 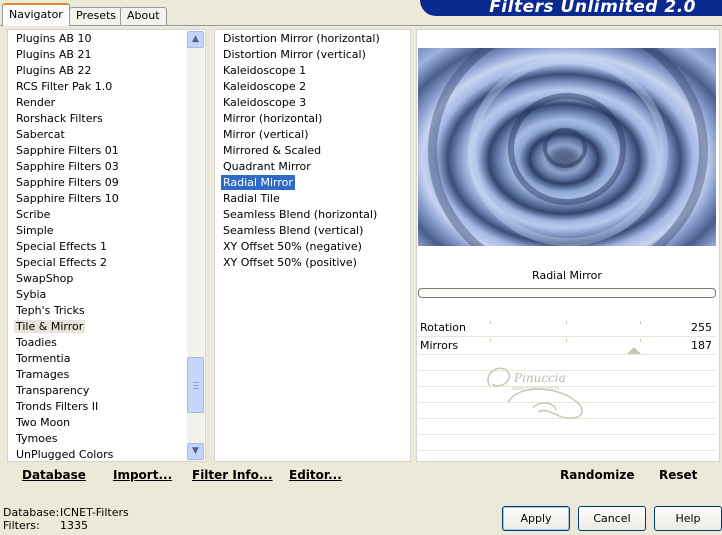 I want to click on tab-navigator: Navigator, so click(x=36, y=14).